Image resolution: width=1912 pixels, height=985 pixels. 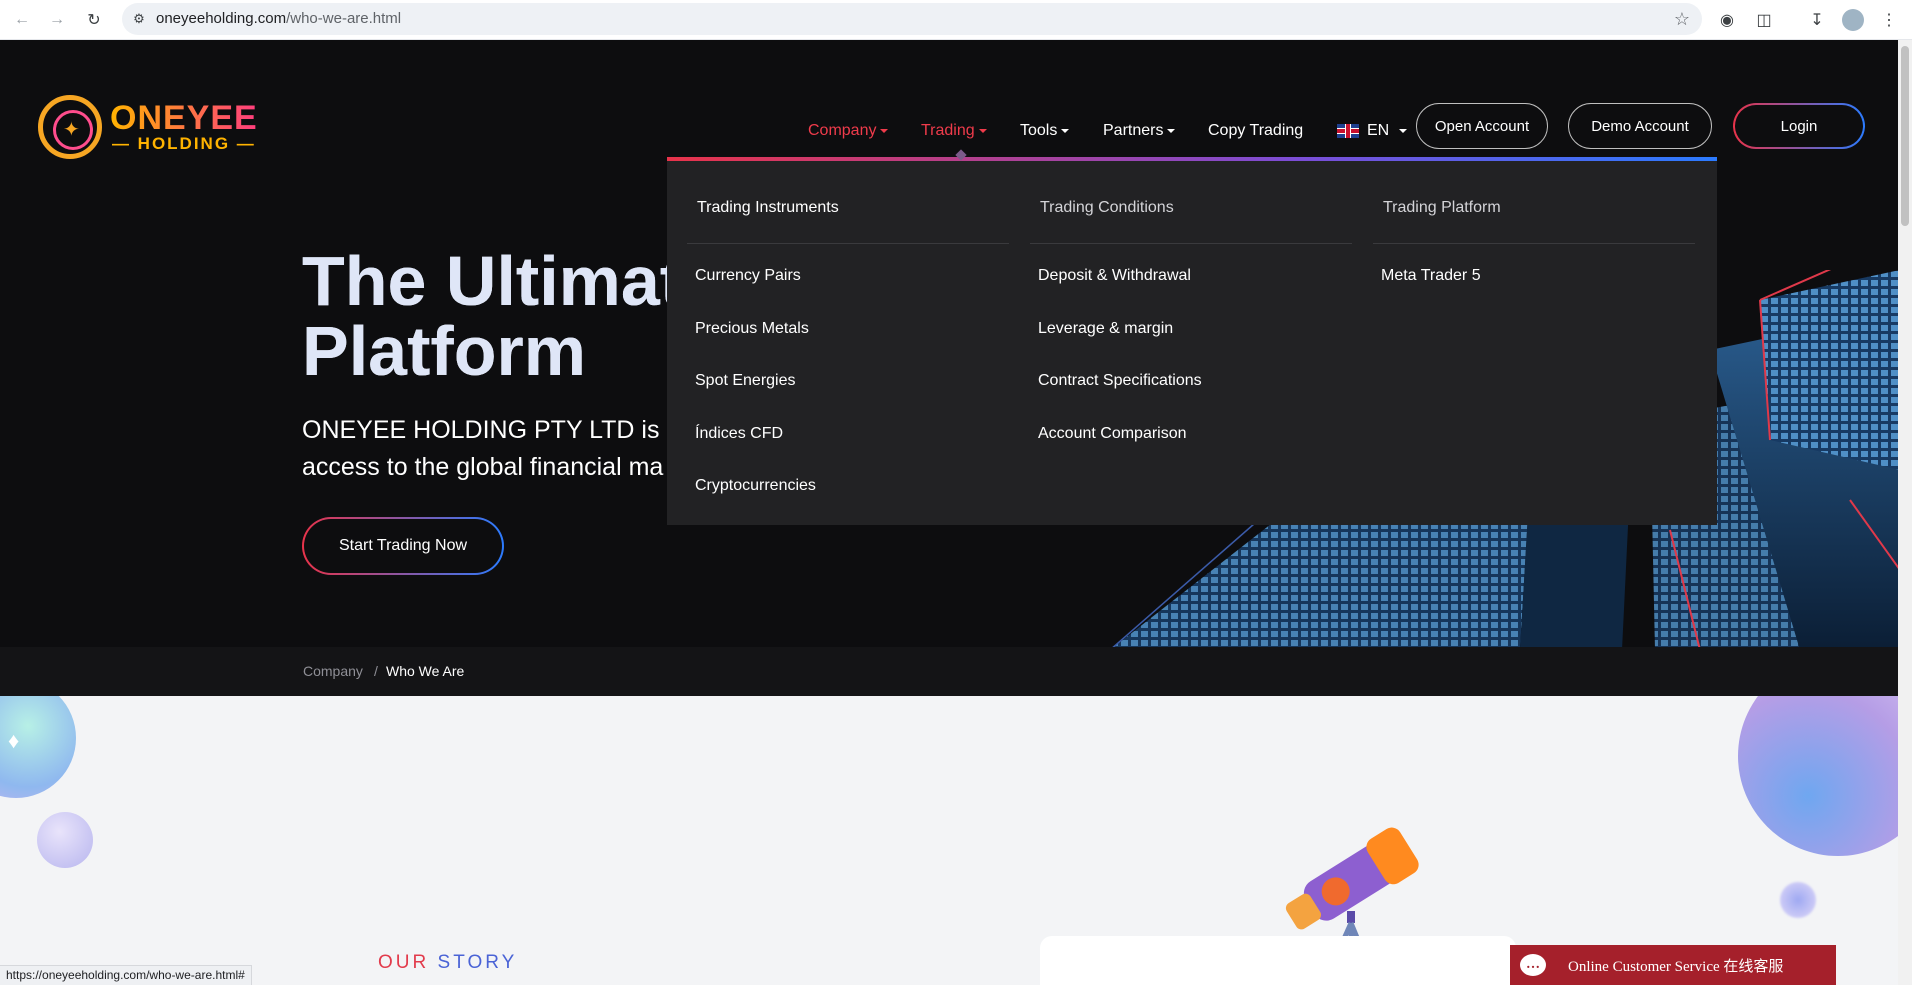 I want to click on ethereum-icon: ♦, so click(x=14, y=740).